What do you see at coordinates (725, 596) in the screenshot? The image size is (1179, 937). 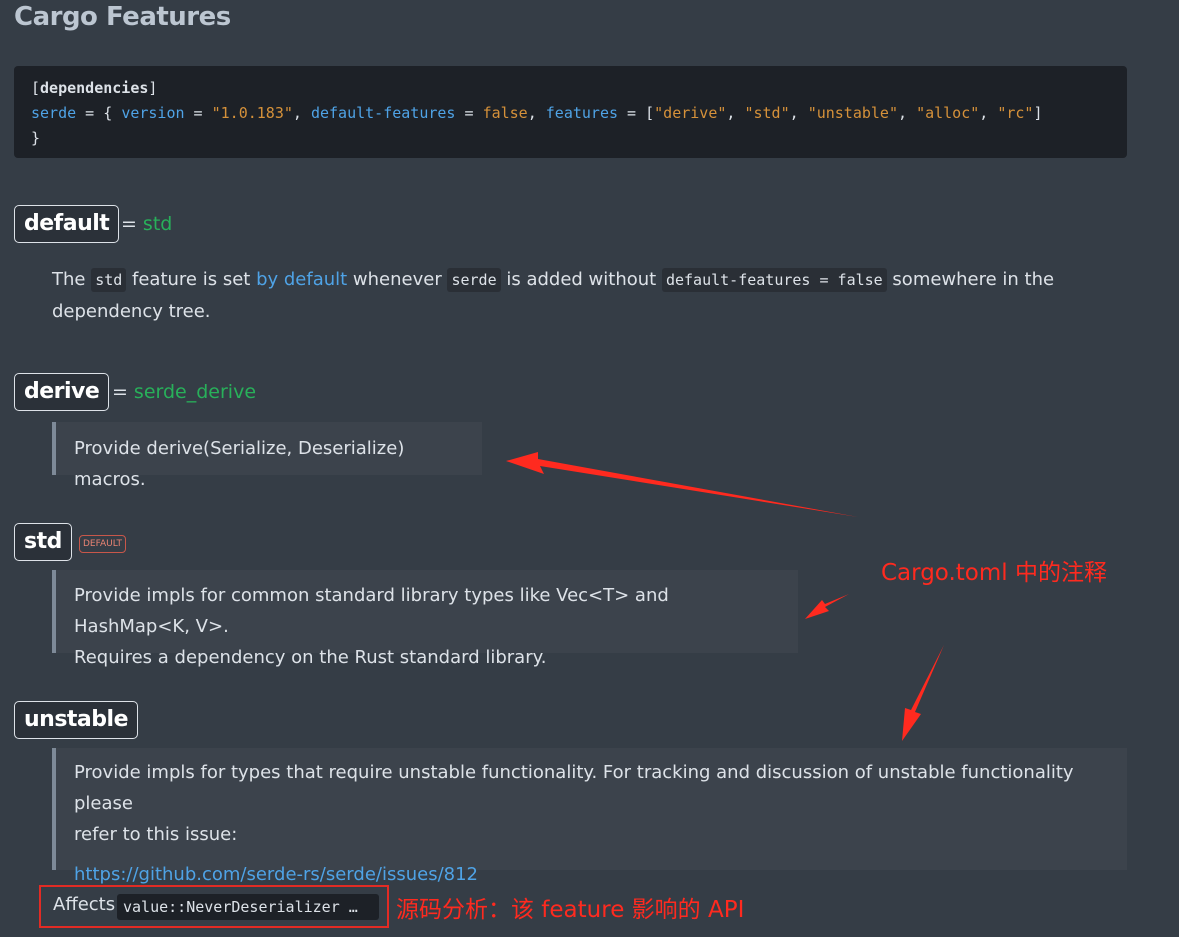 I see `annotation-arrows` at bounding box center [725, 596].